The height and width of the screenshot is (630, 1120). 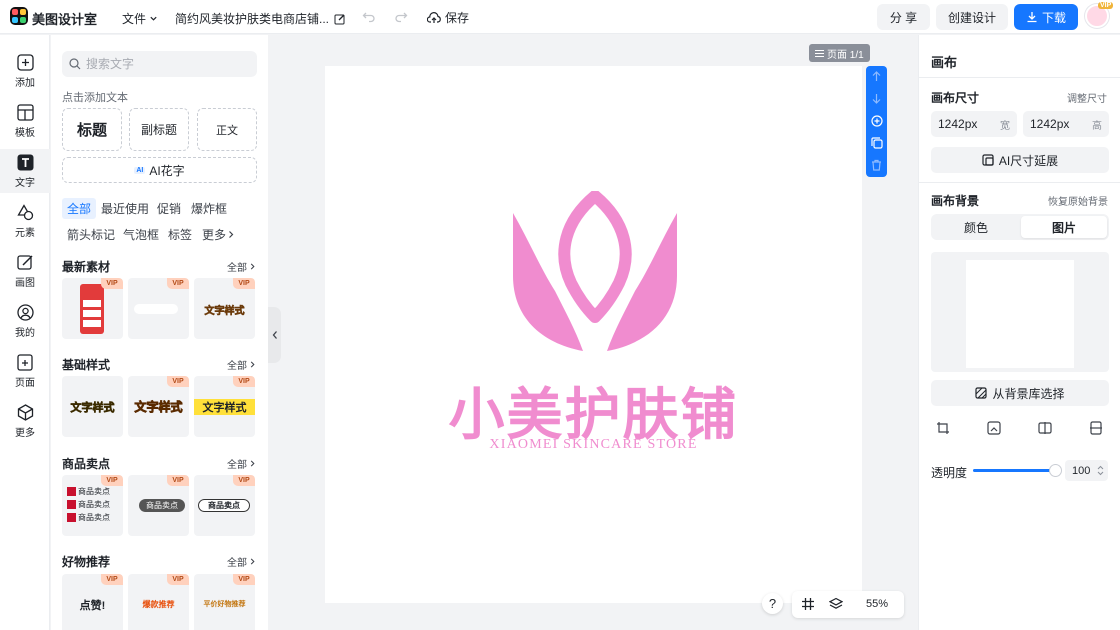 I want to click on style-thumb: 文字样式, so click(x=92, y=406).